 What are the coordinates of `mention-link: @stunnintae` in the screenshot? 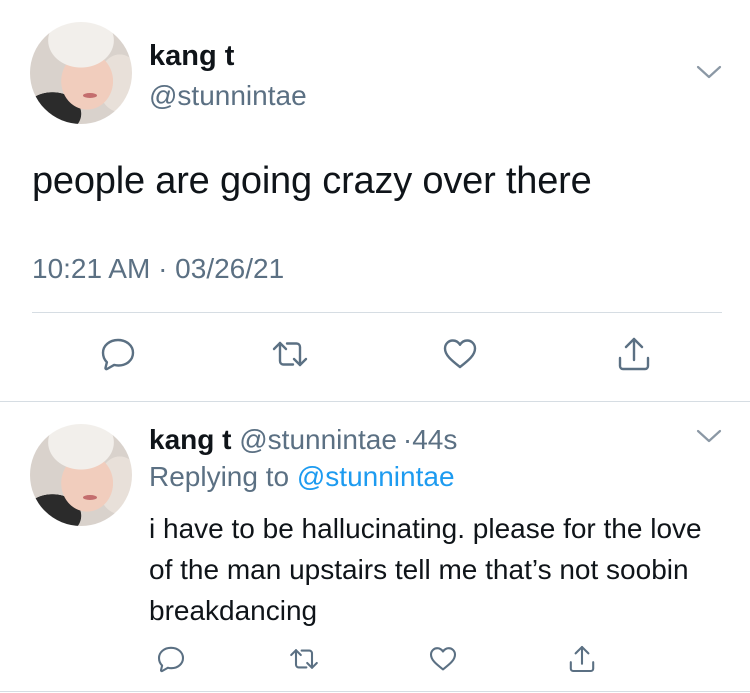 It's located at (376, 476).